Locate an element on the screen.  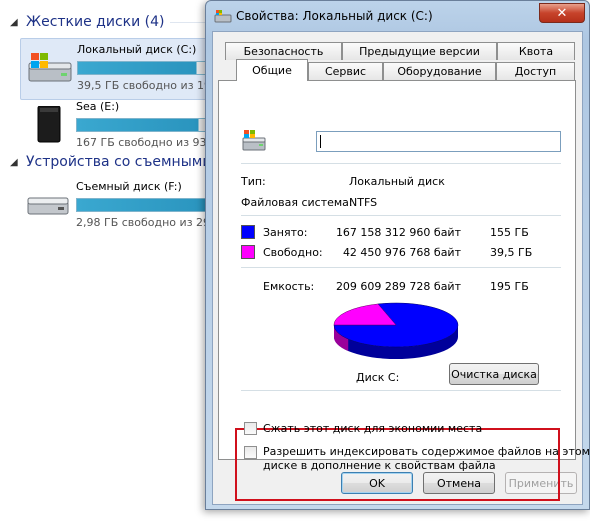
close-icon: ✕ is located at coordinates (562, 13).